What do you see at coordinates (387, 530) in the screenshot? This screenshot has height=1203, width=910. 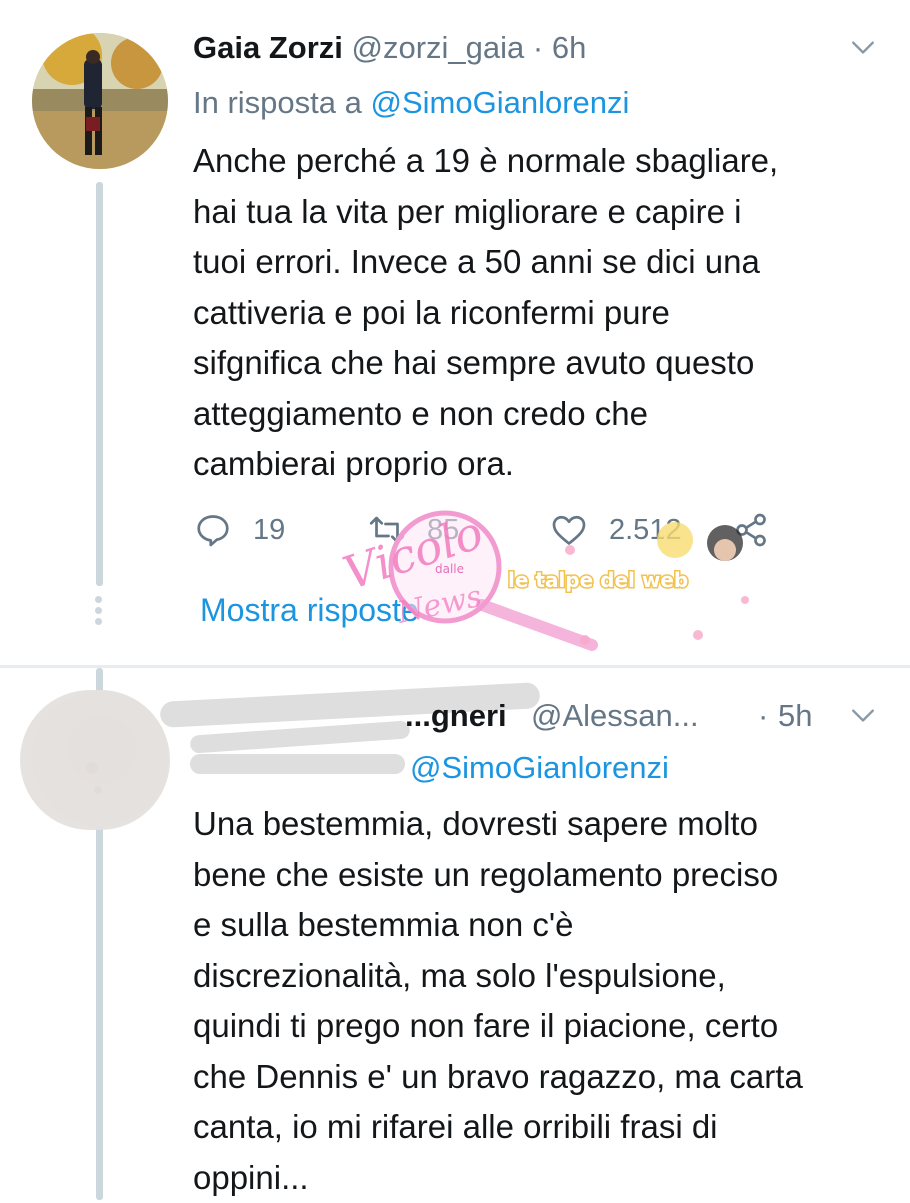 I see `retweet-icon` at bounding box center [387, 530].